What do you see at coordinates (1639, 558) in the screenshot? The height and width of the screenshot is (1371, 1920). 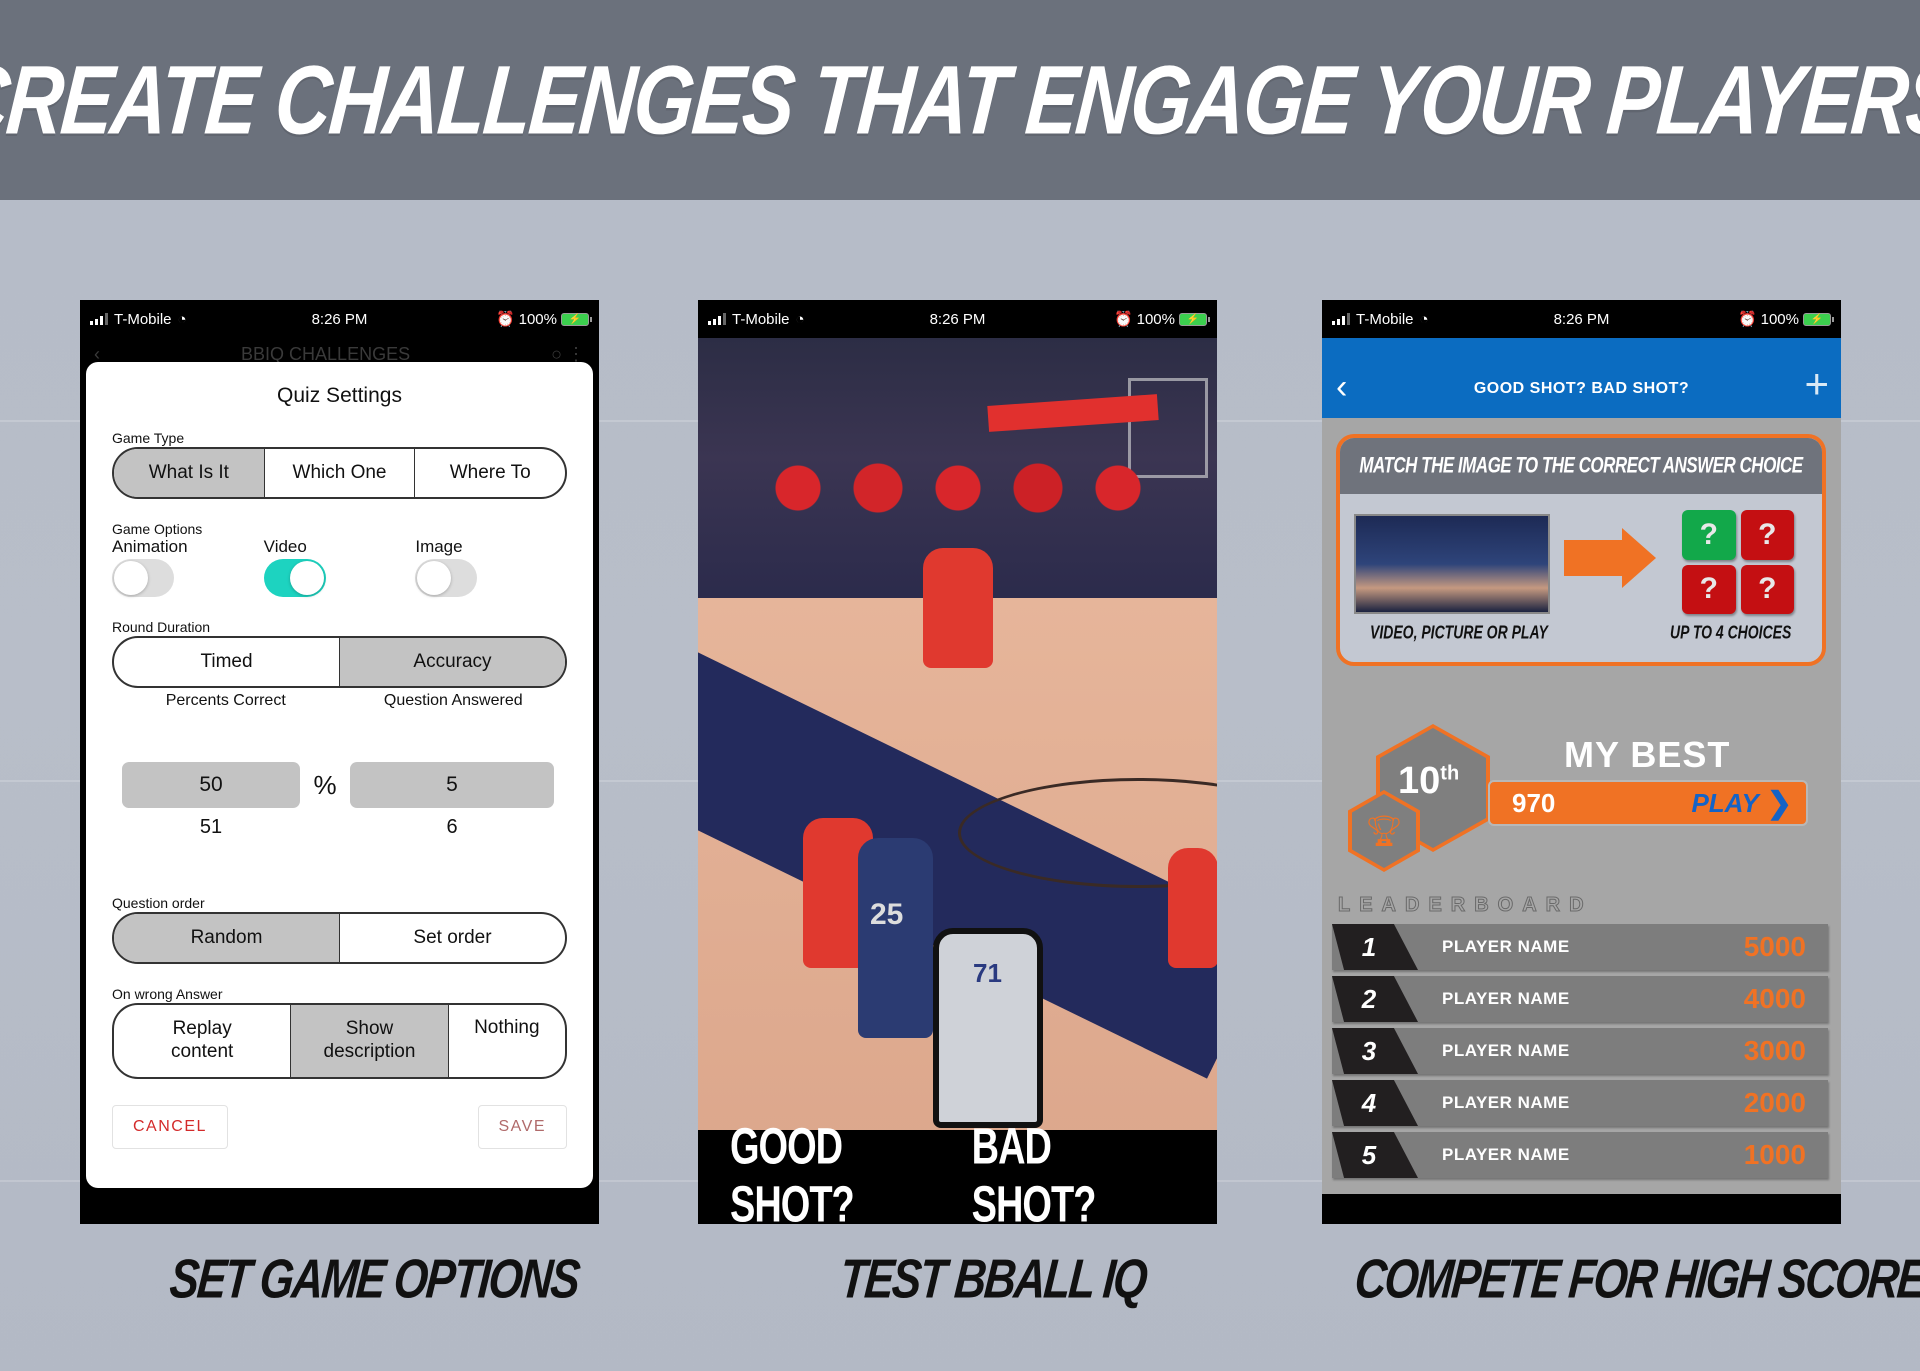 I see `arrow-icon-head` at bounding box center [1639, 558].